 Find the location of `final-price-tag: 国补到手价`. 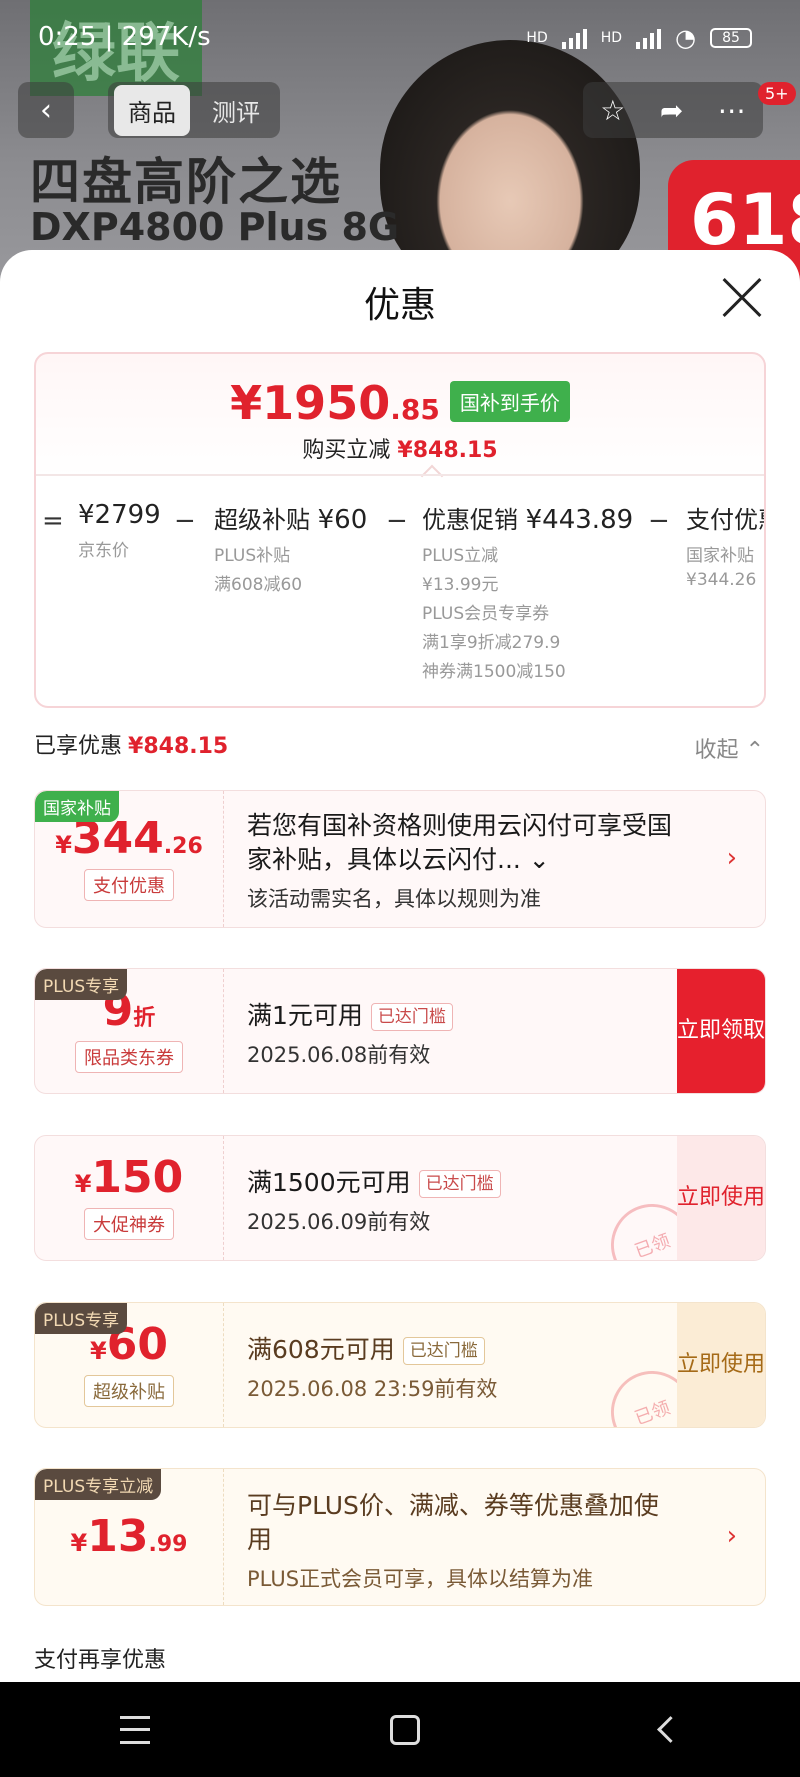

final-price-tag: 国补到手价 is located at coordinates (509, 401).